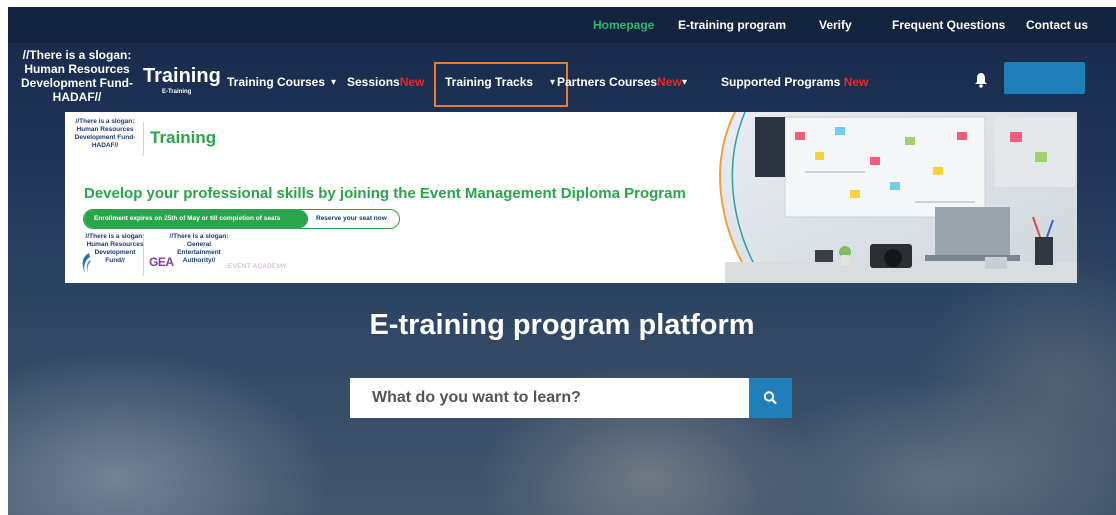 This screenshot has width=1116, height=515. I want to click on menu-training-courses: Training Courses, so click(276, 82).